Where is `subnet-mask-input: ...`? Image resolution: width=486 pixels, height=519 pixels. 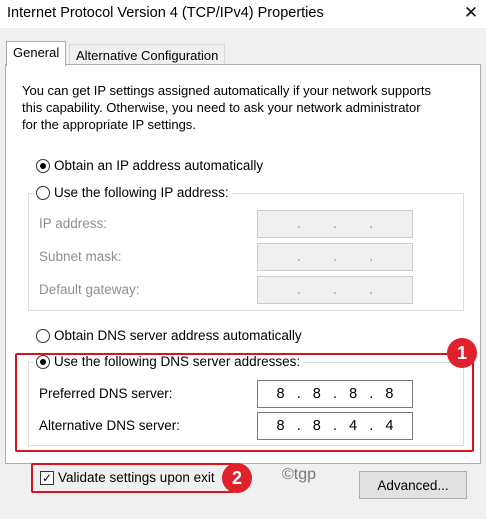 subnet-mask-input: ... is located at coordinates (335, 257).